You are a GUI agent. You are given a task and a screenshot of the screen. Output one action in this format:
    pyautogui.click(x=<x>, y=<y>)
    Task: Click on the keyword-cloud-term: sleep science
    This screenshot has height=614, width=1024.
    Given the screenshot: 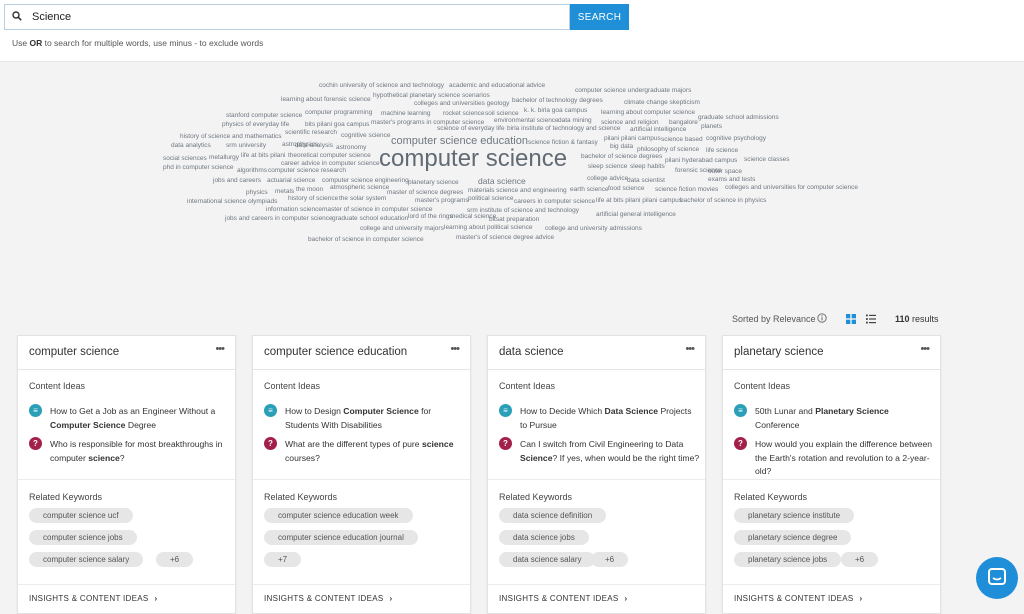 What is the action you would take?
    pyautogui.click(x=607, y=167)
    